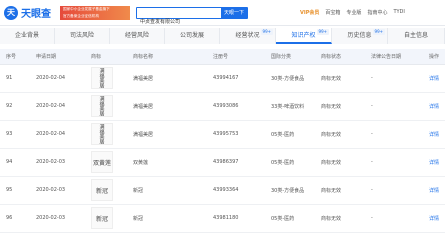  Describe the element at coordinates (290, 57) in the screenshot. I see `col-class: 国际分类` at that location.